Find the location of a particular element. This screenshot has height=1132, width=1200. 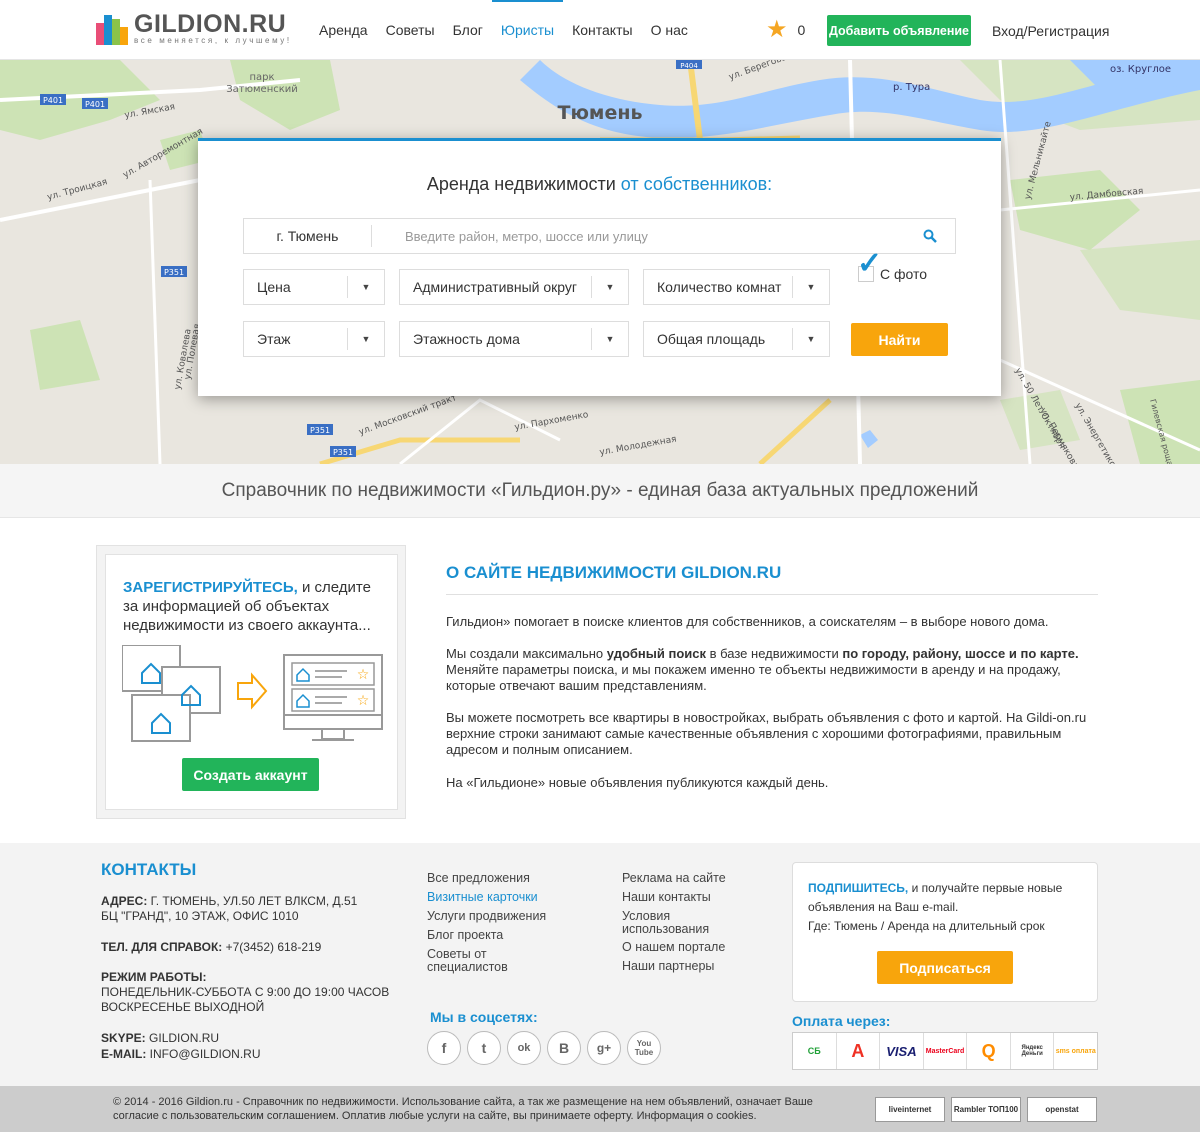

contact-address-2: БЦ "ГРАНД", 10 ЭТАЖ, ОФИС 1010 is located at coordinates (200, 916).